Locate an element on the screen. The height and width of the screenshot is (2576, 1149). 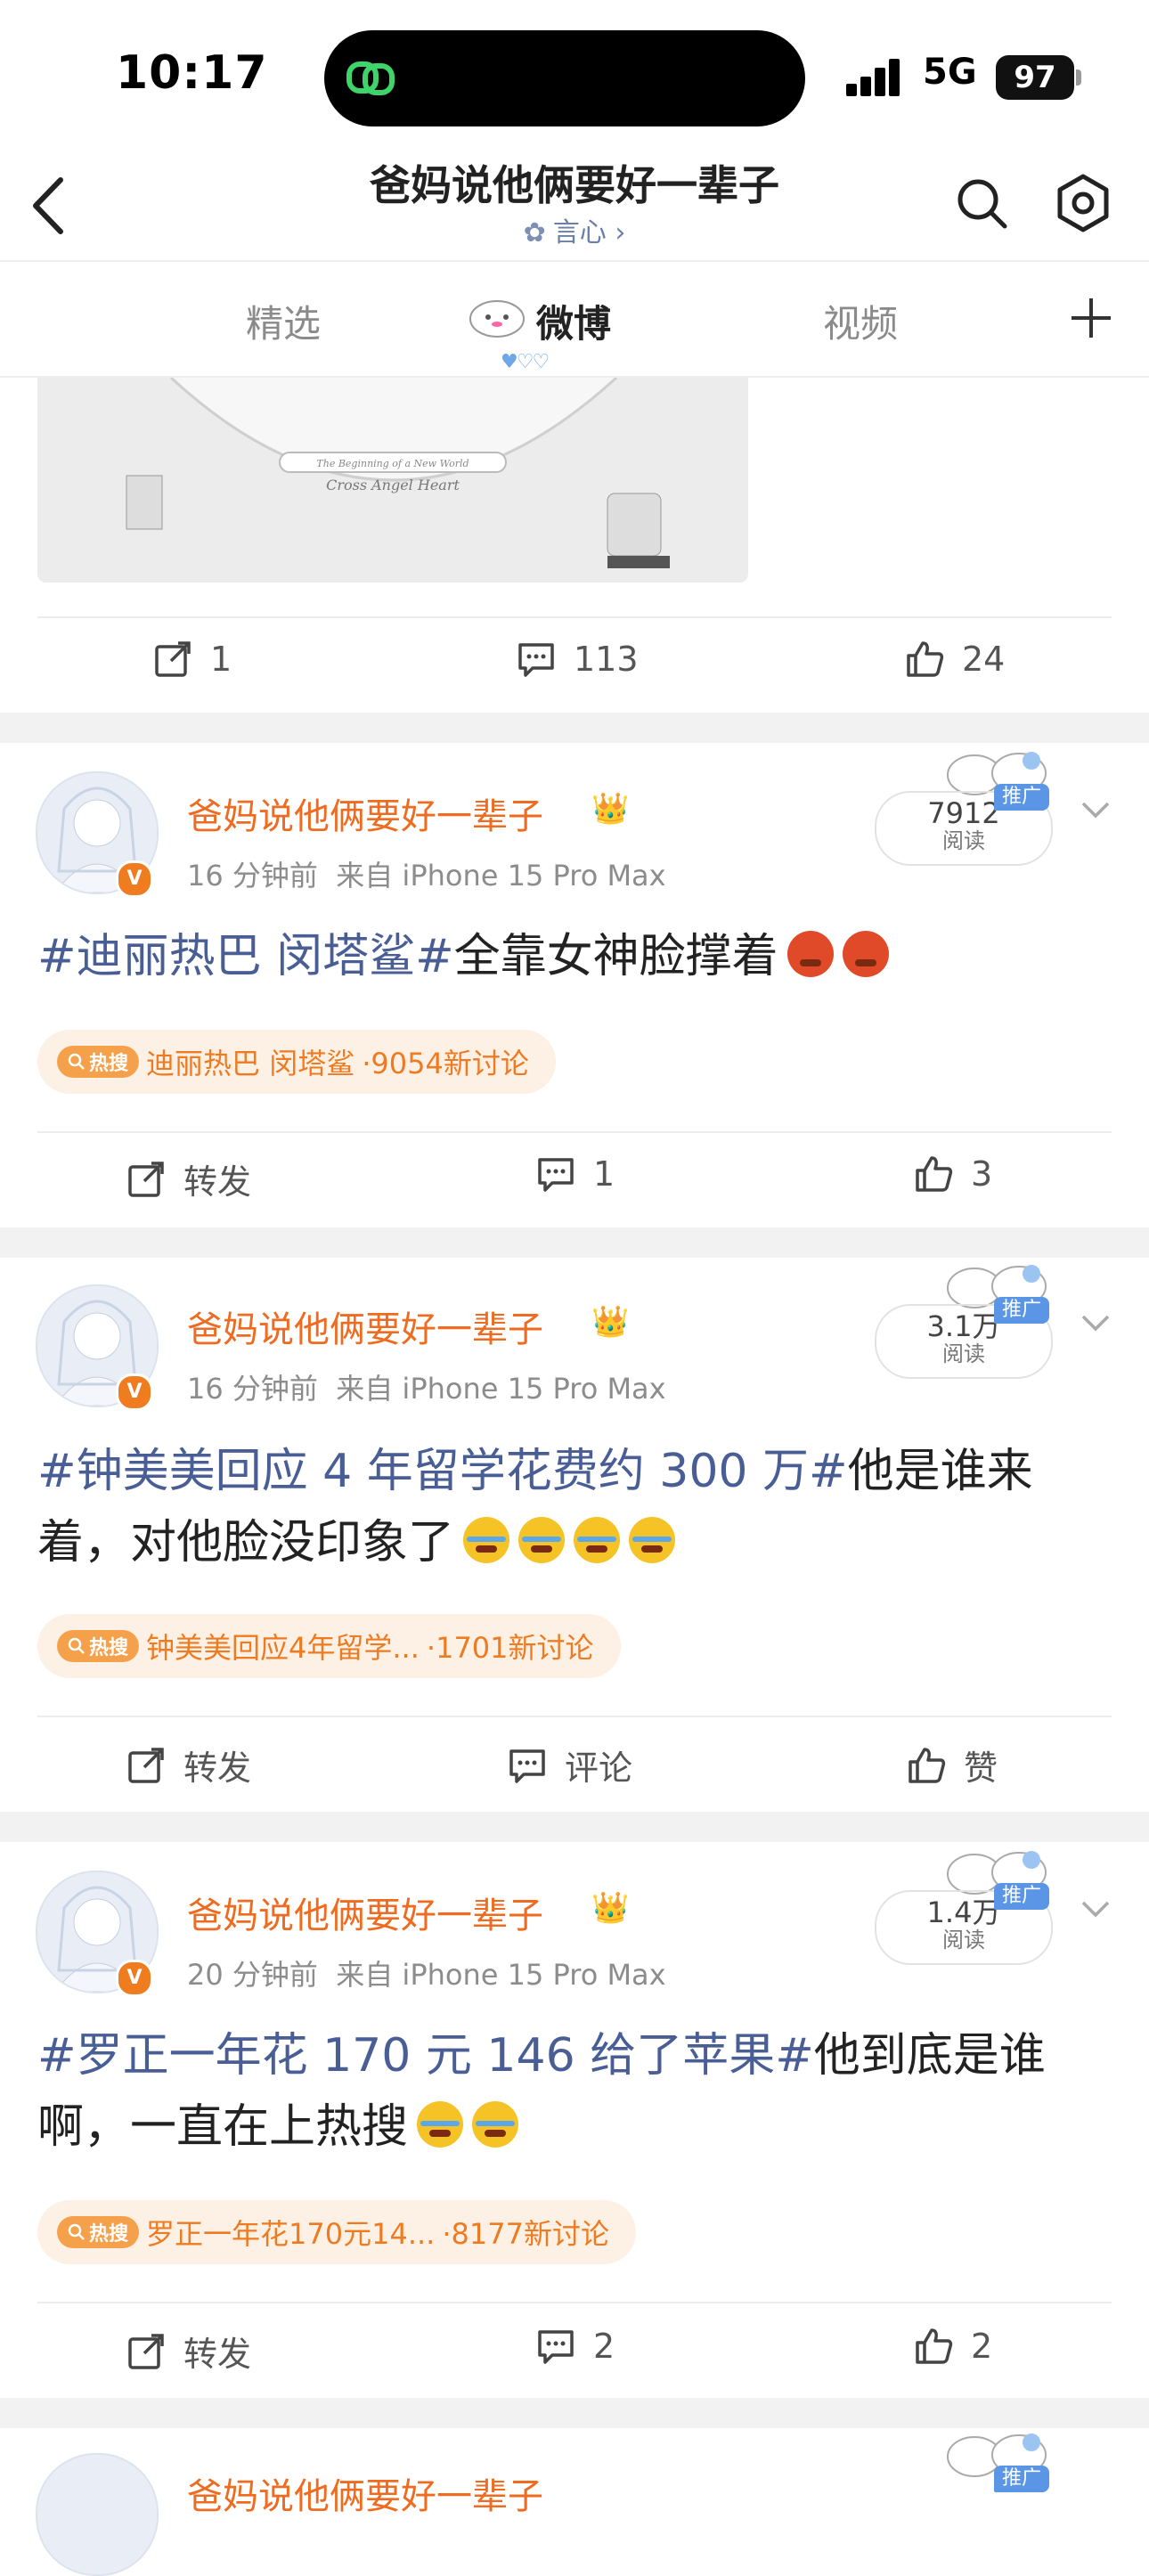
like-count: 3 is located at coordinates (982, 1174).